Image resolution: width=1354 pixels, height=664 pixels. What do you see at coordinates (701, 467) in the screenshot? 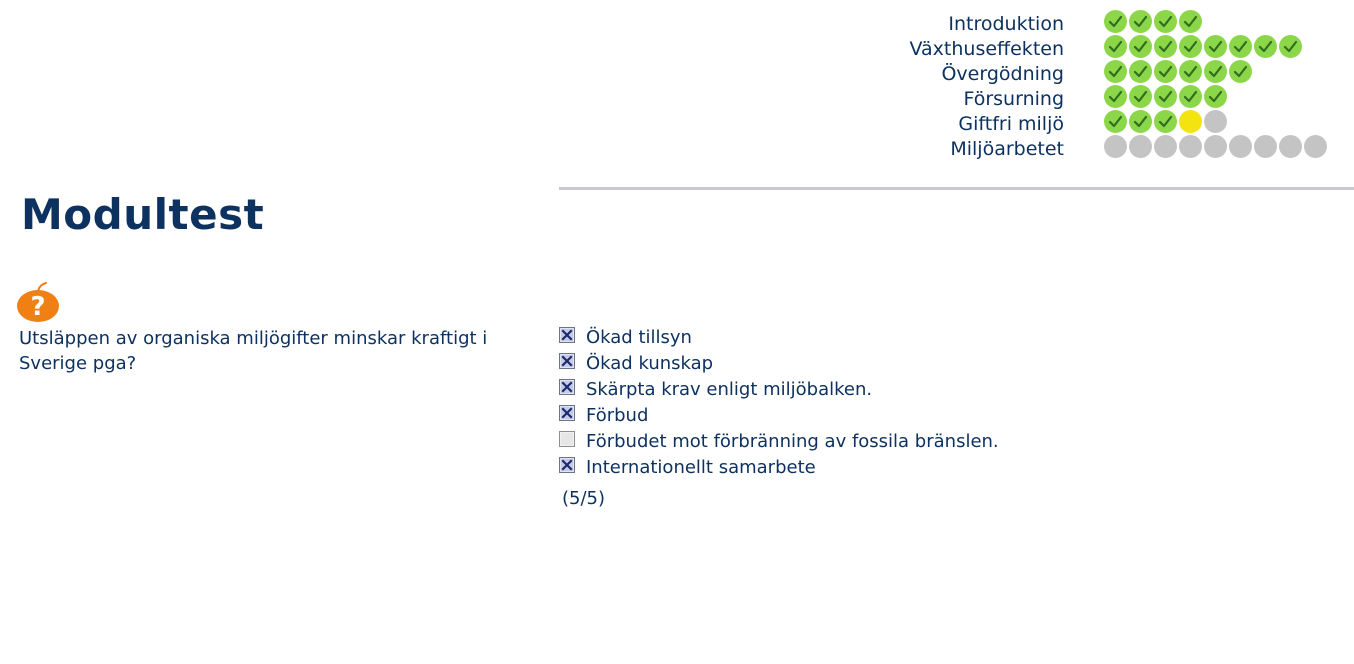
I see `answer-option-label: Internationellt samarbete` at bounding box center [701, 467].